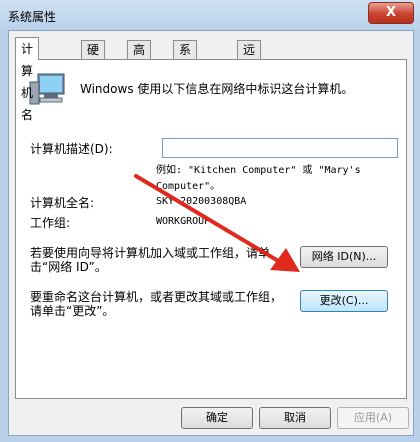 The image size is (420, 442). I want to click on apply-button: 应用(A), so click(373, 418).